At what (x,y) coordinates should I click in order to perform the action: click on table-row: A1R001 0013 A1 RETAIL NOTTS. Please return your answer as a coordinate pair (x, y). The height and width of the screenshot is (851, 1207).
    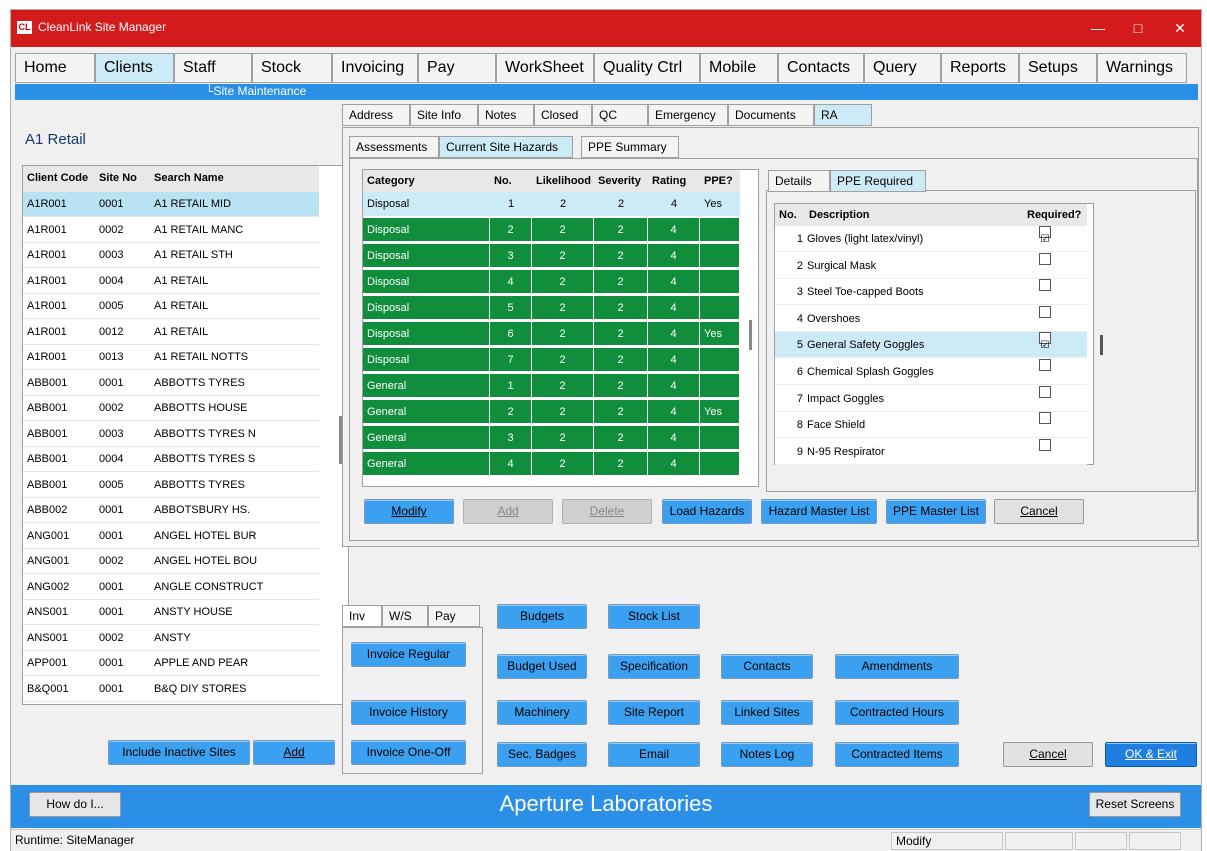
    Looking at the image, I should click on (171, 357).